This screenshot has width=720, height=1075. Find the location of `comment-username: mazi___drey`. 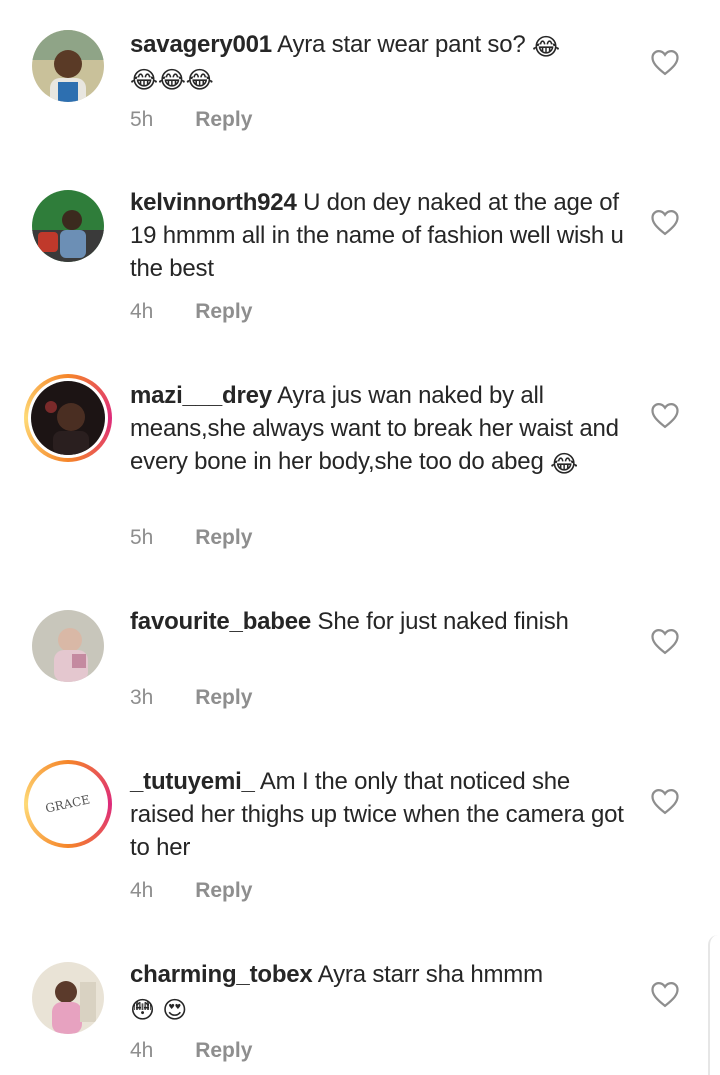

comment-username: mazi___drey is located at coordinates (201, 395).